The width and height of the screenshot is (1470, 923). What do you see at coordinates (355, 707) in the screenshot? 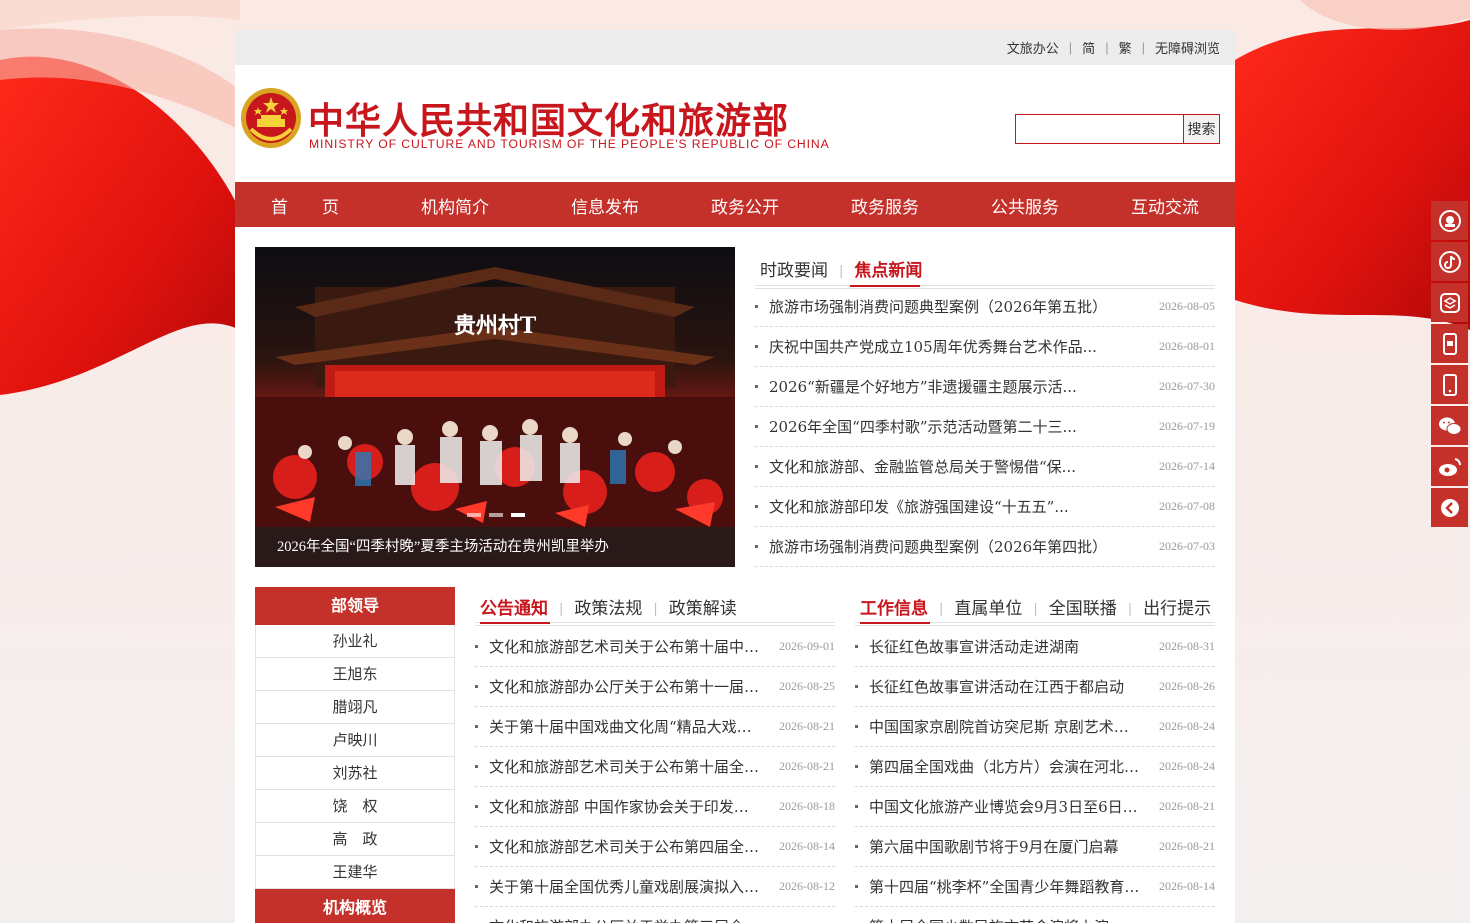
I see `leader-name: 腊翊凡` at bounding box center [355, 707].